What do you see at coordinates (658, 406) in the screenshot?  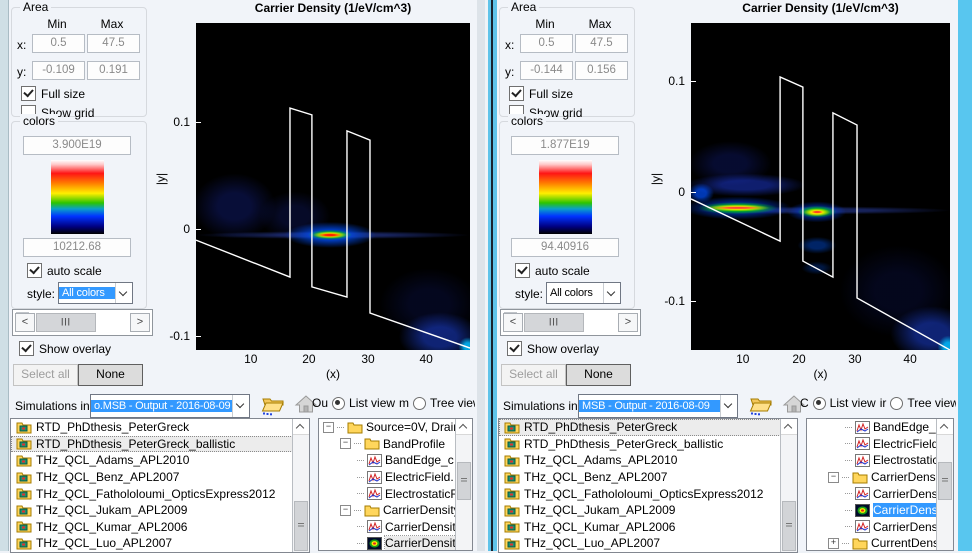 I see `simulations-combobox: MSB - Output - 2016-08-09` at bounding box center [658, 406].